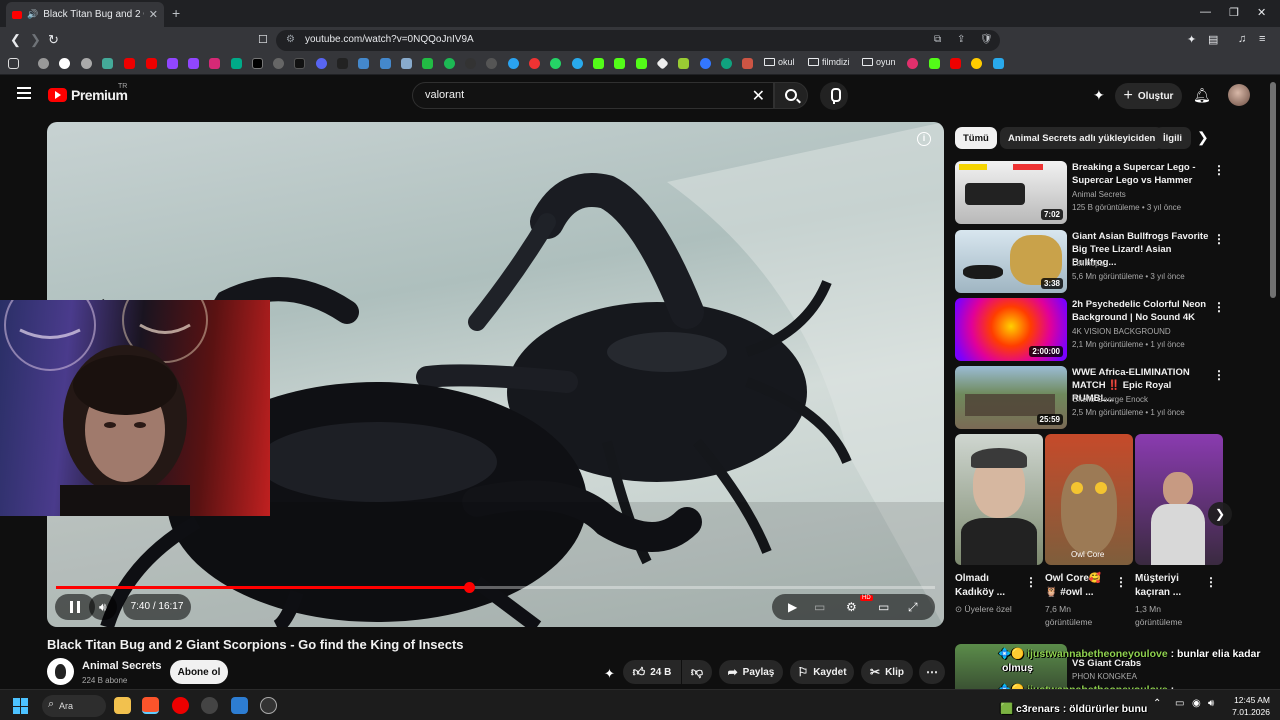 Image resolution: width=1280 pixels, height=720 pixels. What do you see at coordinates (1099, 194) in the screenshot?
I see `recommendation-channel: Animal Secrets` at bounding box center [1099, 194].